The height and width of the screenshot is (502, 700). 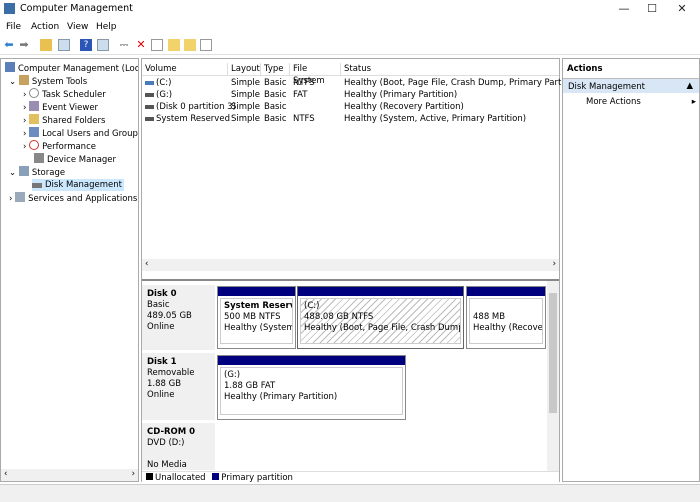 I want to click on users-icon, so click(x=34, y=132).